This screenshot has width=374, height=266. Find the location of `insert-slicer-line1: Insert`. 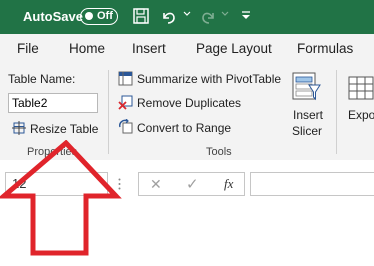

insert-slicer-line1: Insert is located at coordinates (308, 115).